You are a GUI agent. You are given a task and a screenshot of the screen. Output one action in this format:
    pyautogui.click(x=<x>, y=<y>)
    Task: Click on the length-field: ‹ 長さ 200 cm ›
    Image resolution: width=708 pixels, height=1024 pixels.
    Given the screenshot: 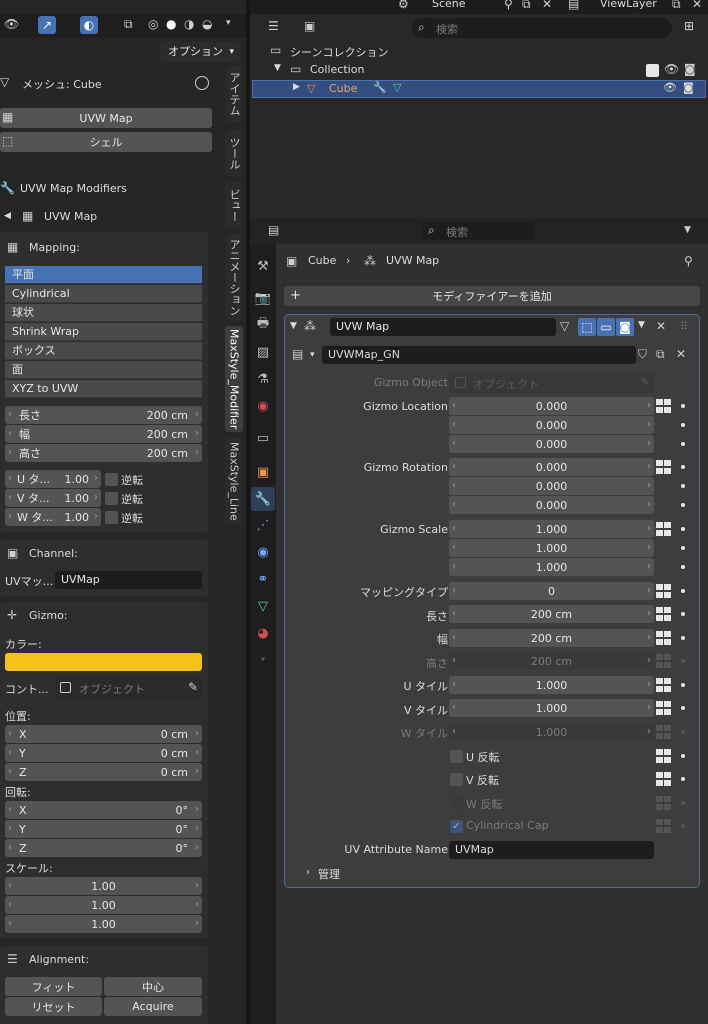 What is the action you would take?
    pyautogui.click(x=103, y=415)
    